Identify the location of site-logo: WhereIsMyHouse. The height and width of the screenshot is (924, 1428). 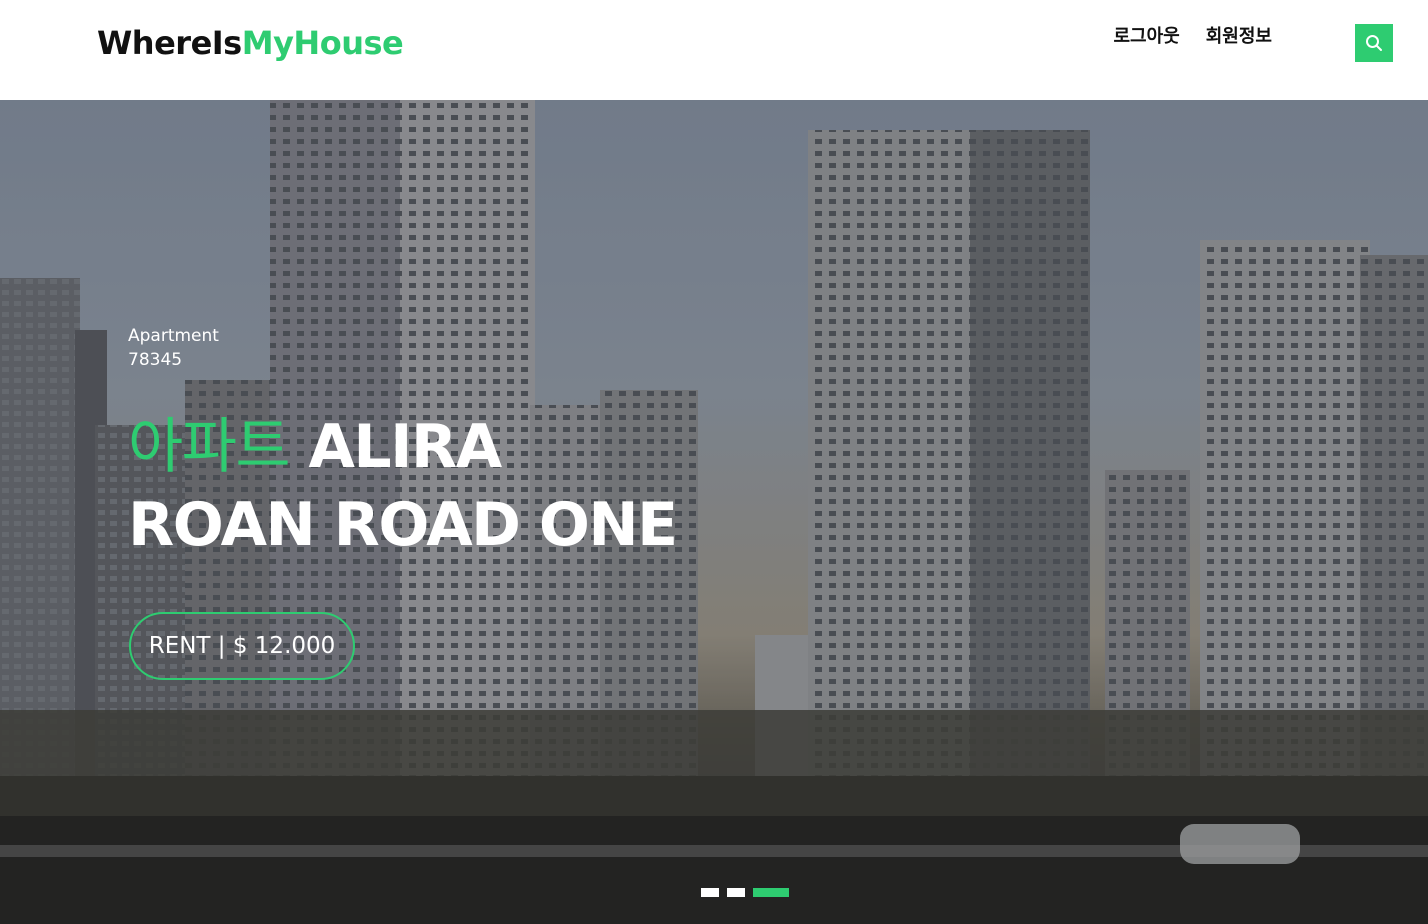
(250, 43).